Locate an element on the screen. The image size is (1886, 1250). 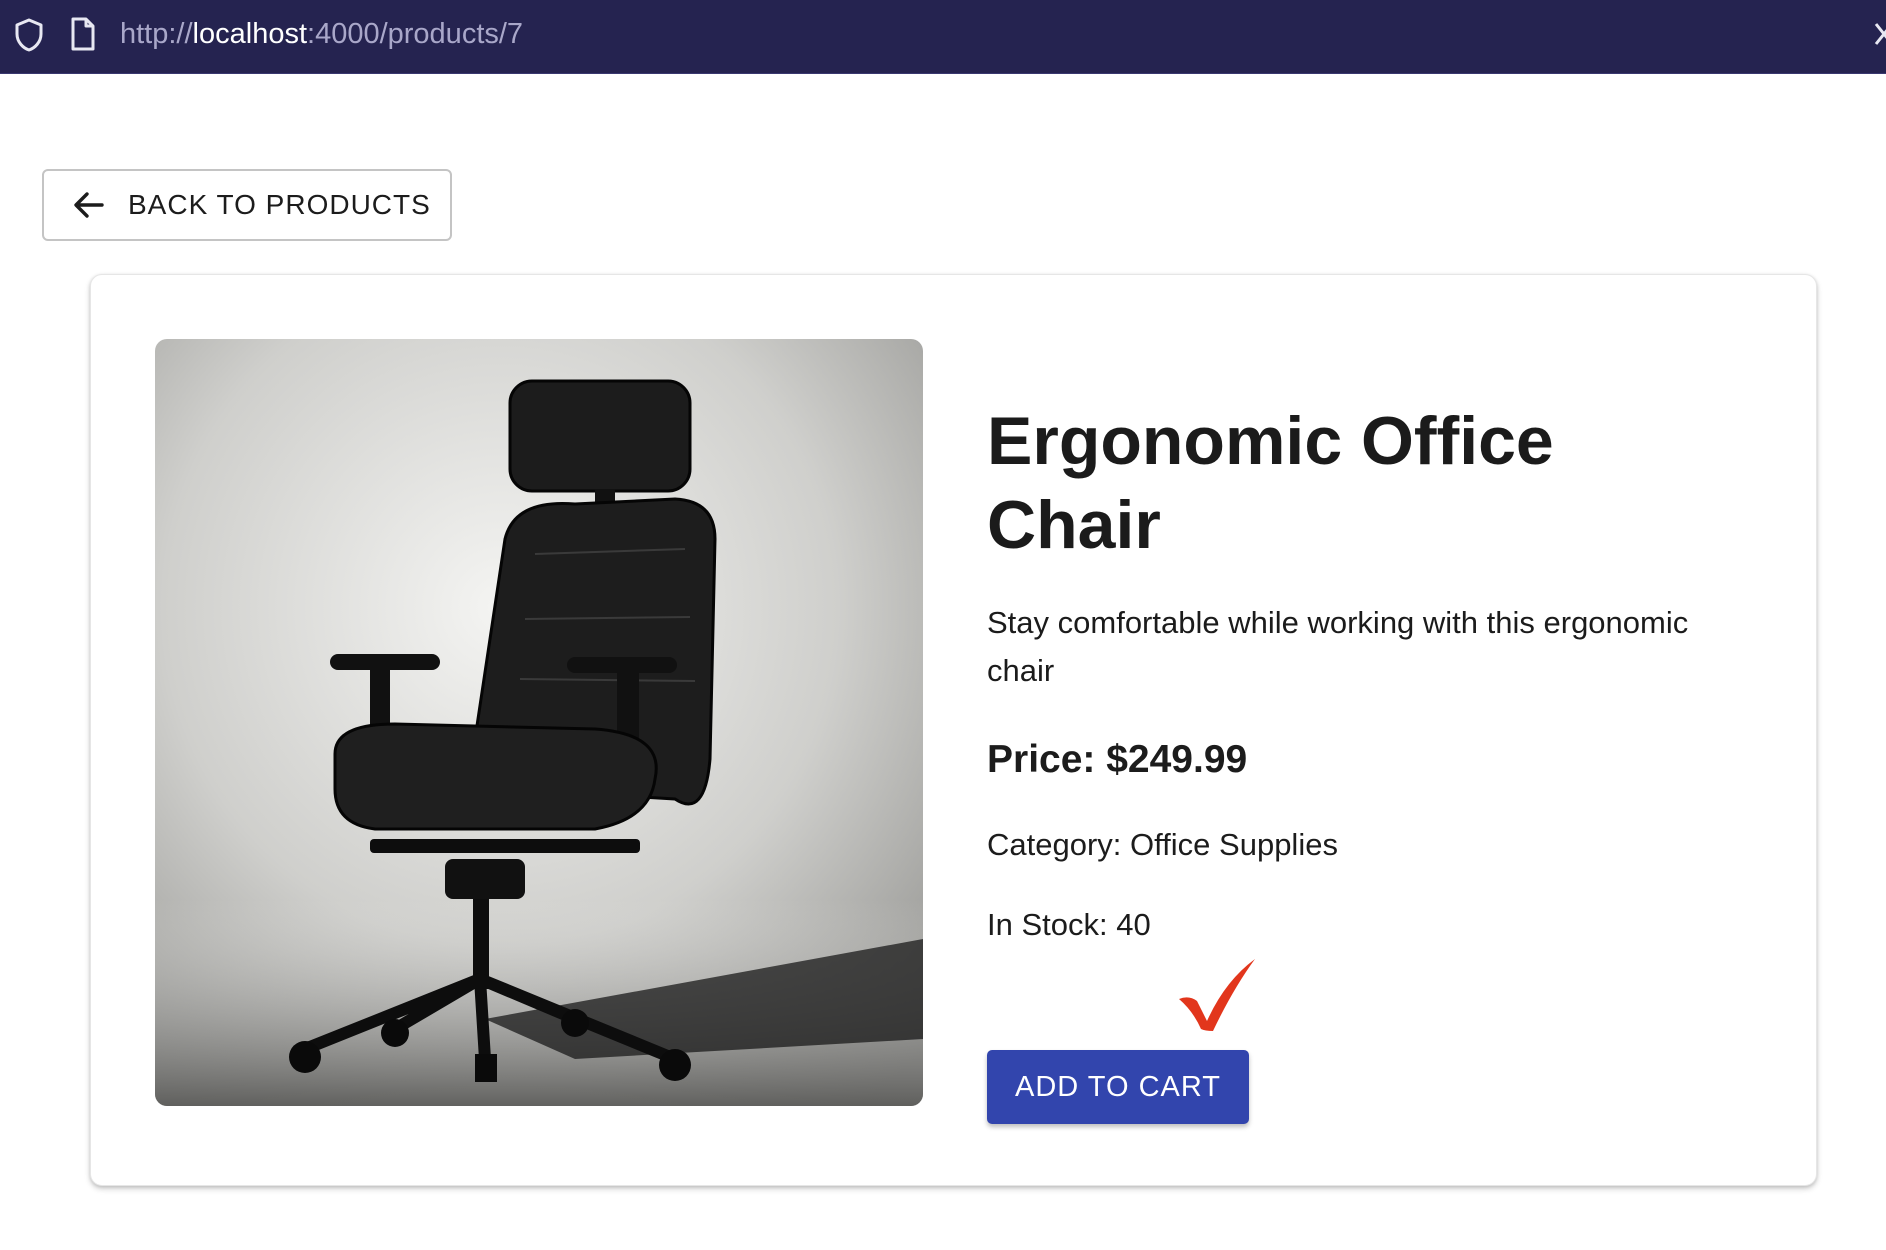
url-scheme: http:// is located at coordinates (156, 34).